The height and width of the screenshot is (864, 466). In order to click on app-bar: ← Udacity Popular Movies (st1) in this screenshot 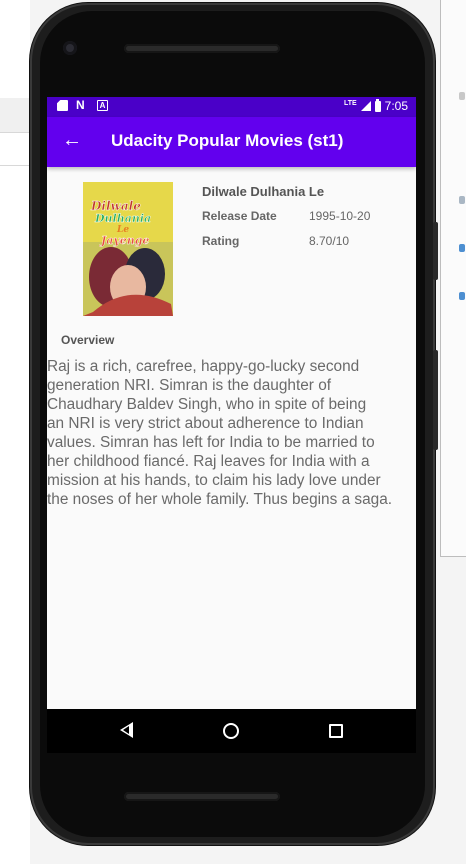, I will do `click(231, 142)`.